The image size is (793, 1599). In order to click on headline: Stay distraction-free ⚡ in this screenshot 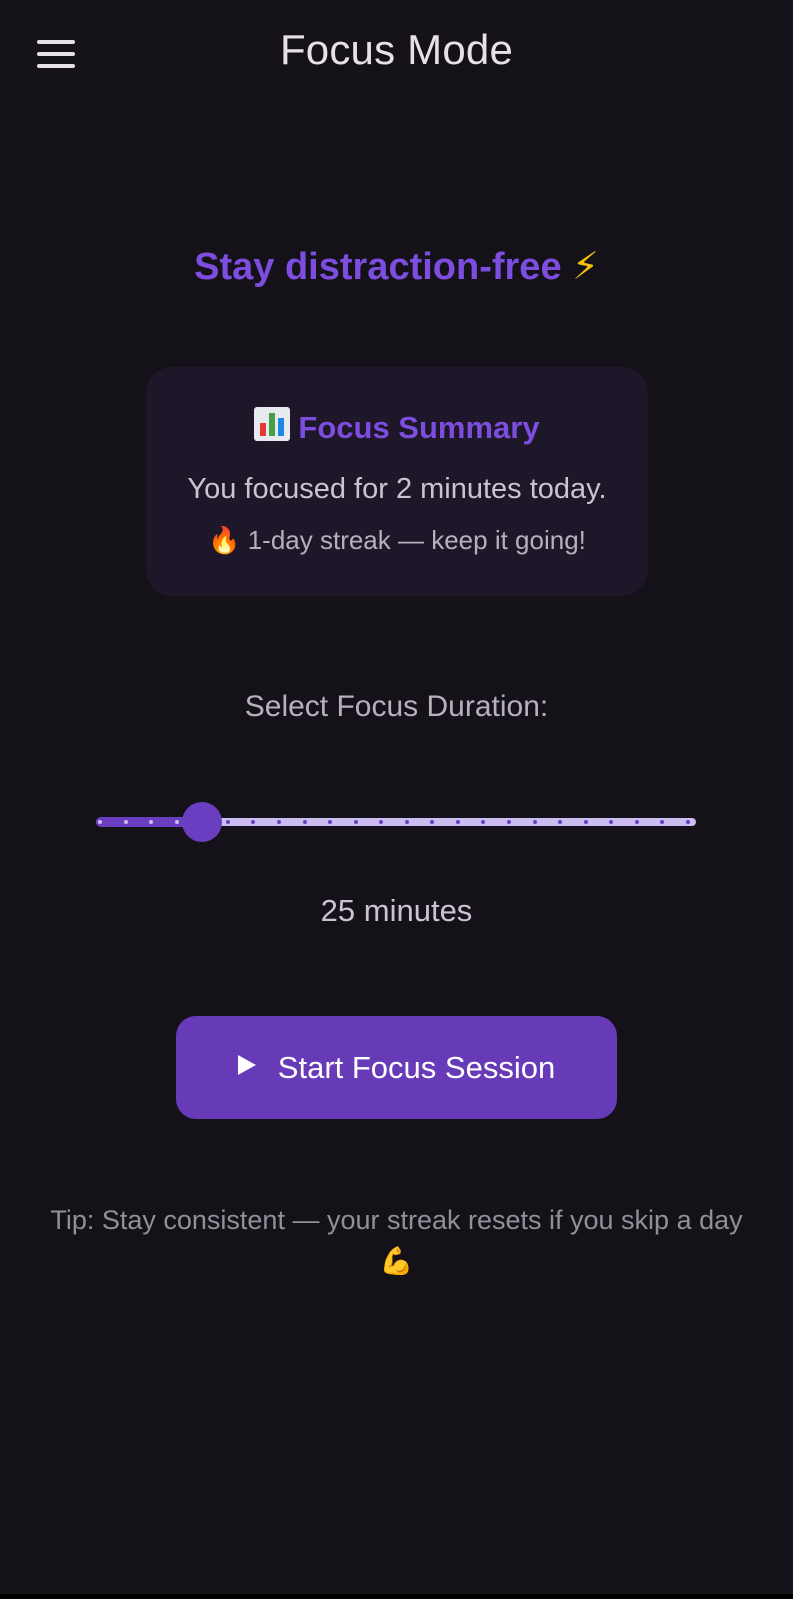, I will do `click(396, 266)`.